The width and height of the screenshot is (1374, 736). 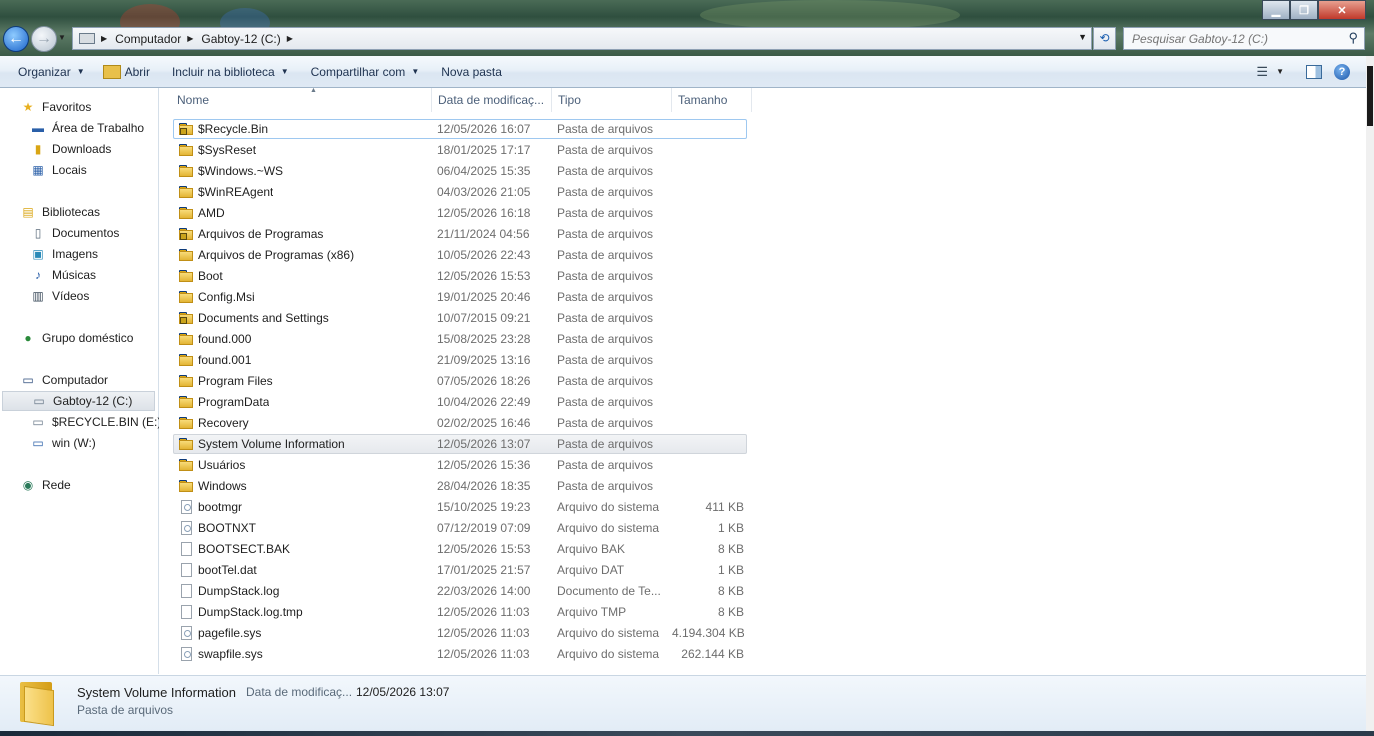 What do you see at coordinates (59, 296) in the screenshot?
I see `nav-videos: ▥ Vídeos` at bounding box center [59, 296].